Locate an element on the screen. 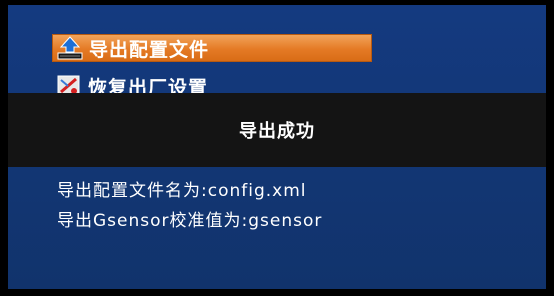 This screenshot has width=554, height=296. export-icon is located at coordinates (70, 48).